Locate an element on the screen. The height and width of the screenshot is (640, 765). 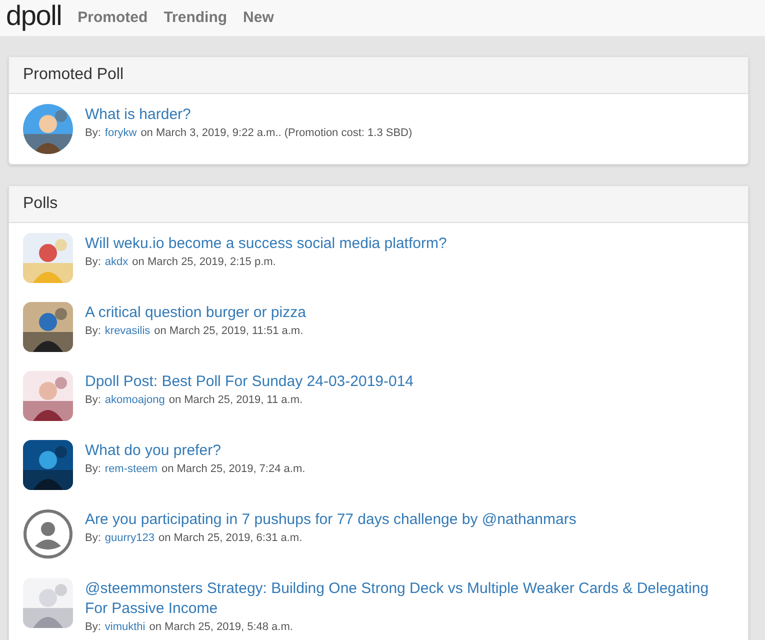
post-info: on March 3, 2019, 9:22 a.m.. (Promotion cost: 1.3 SBD) is located at coordinates (276, 133).